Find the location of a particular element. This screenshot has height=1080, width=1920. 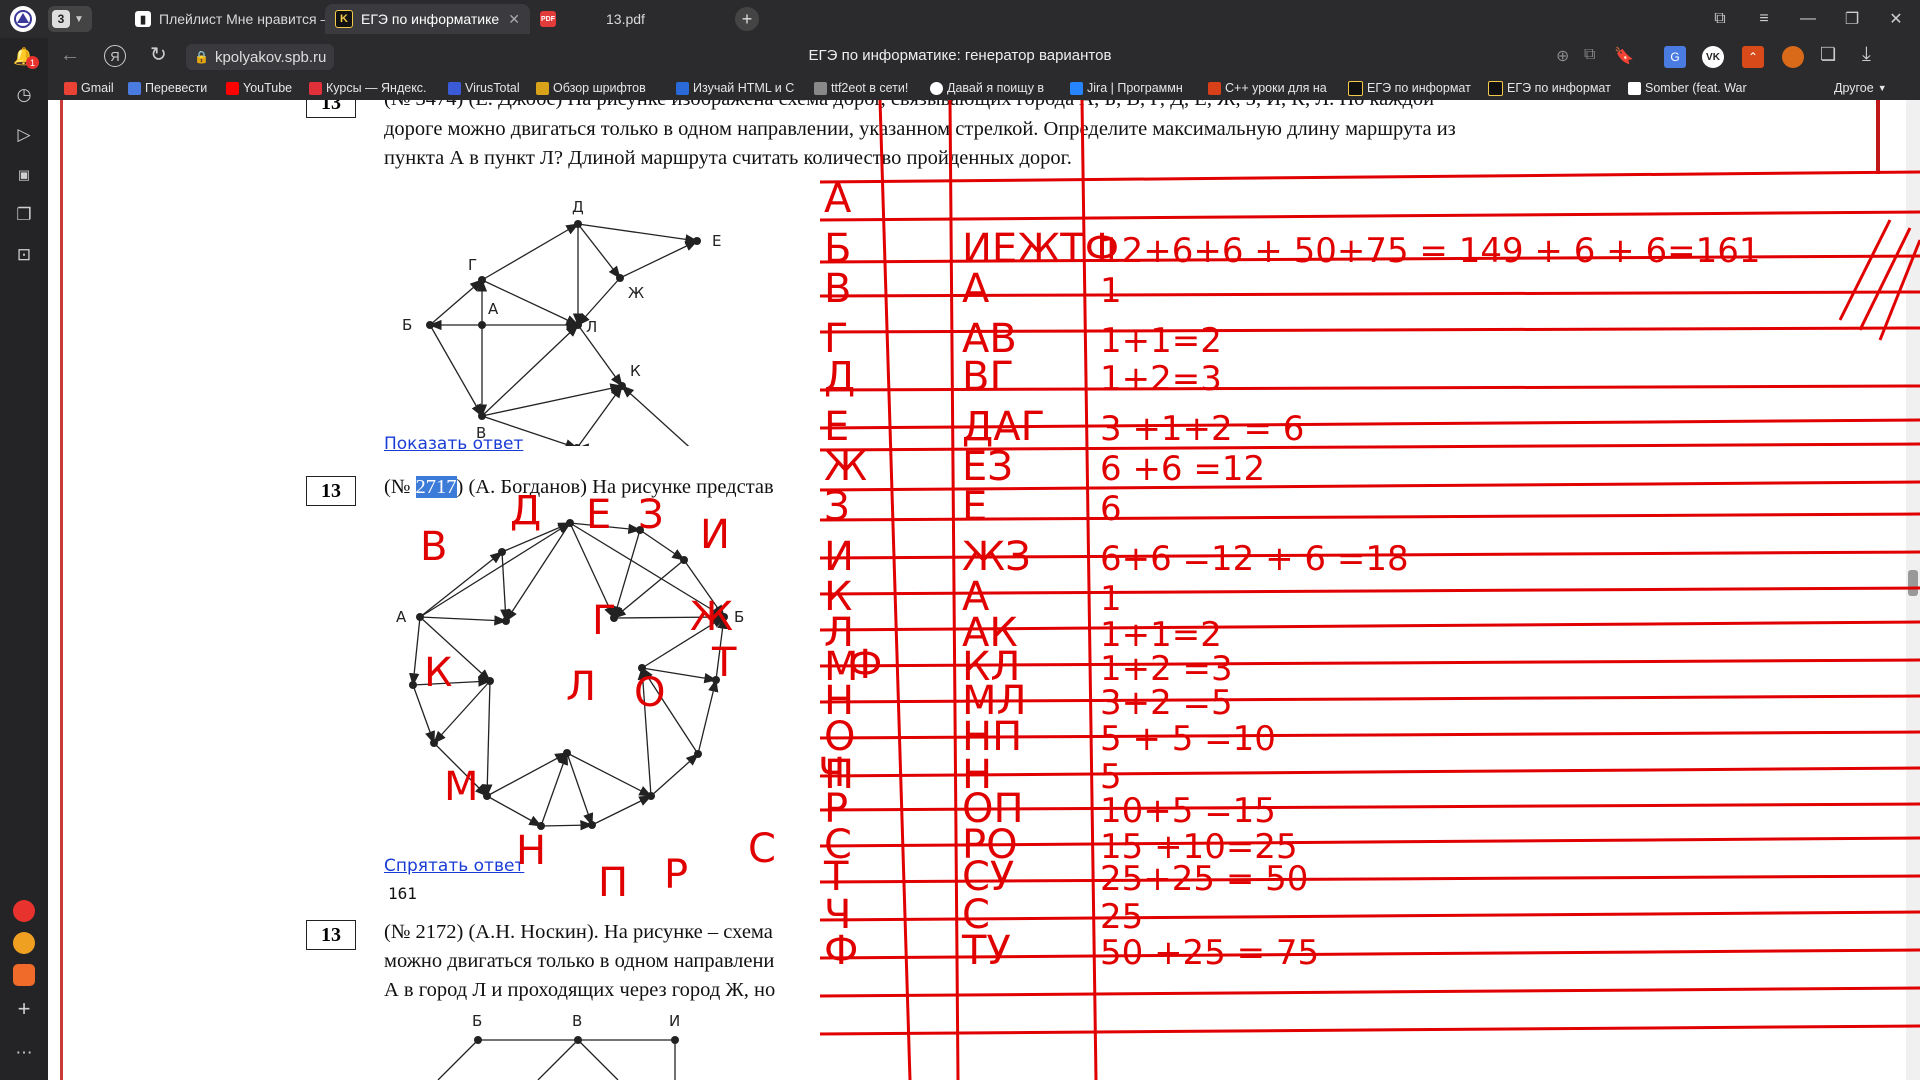

play-icon: ▷ is located at coordinates (24, 135).